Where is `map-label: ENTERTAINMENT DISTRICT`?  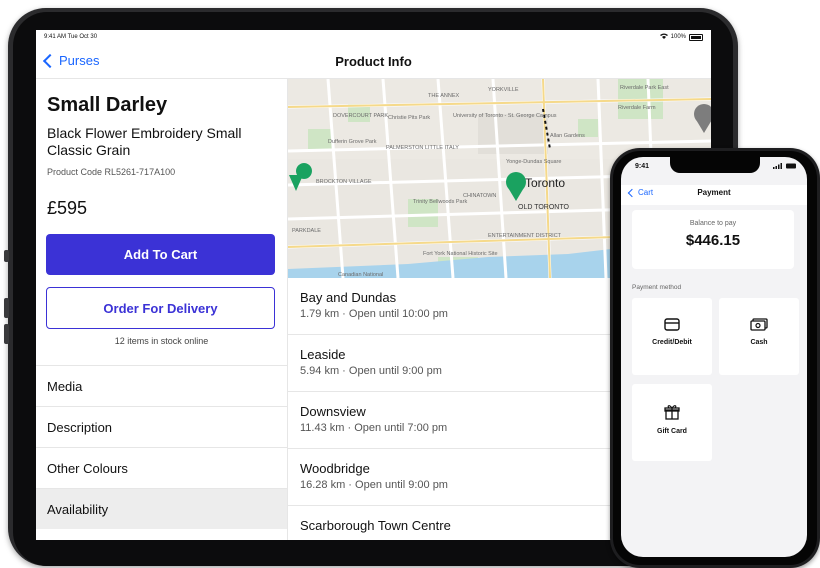 map-label: ENTERTAINMENT DISTRICT is located at coordinates (525, 236).